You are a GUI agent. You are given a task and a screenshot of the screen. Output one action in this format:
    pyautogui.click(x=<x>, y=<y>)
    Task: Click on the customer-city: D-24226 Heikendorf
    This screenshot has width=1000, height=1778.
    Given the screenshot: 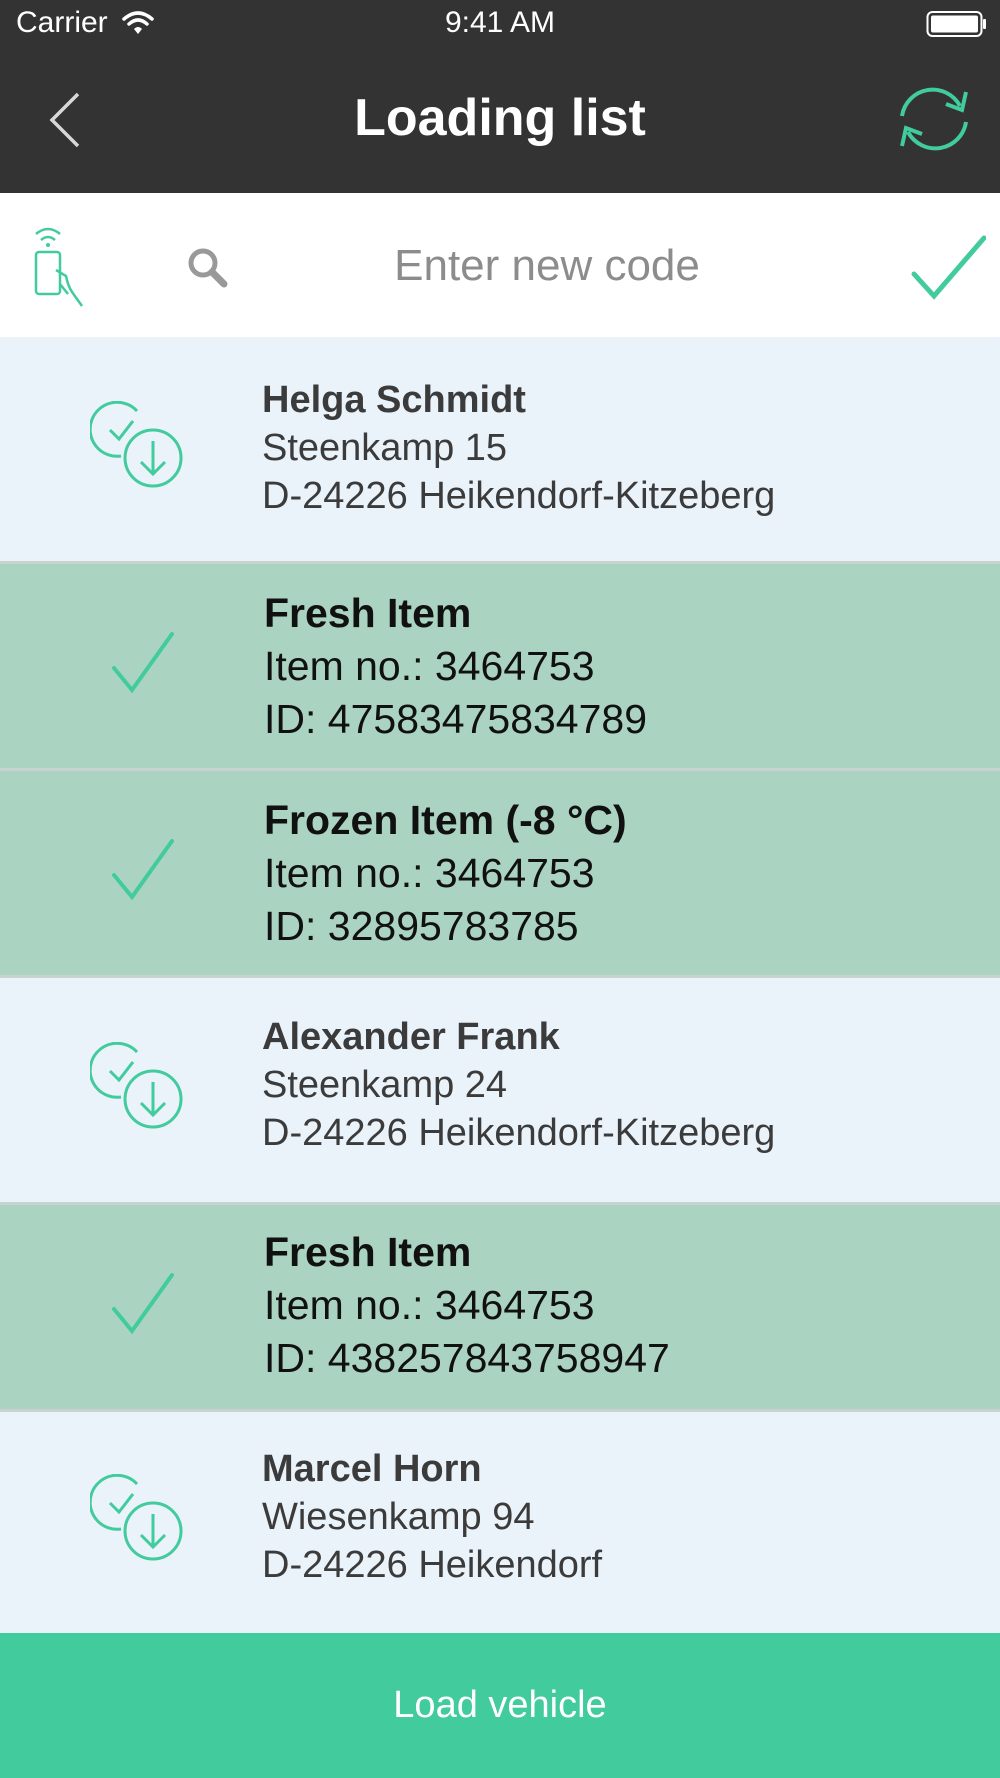 What is the action you would take?
    pyautogui.click(x=432, y=1565)
    